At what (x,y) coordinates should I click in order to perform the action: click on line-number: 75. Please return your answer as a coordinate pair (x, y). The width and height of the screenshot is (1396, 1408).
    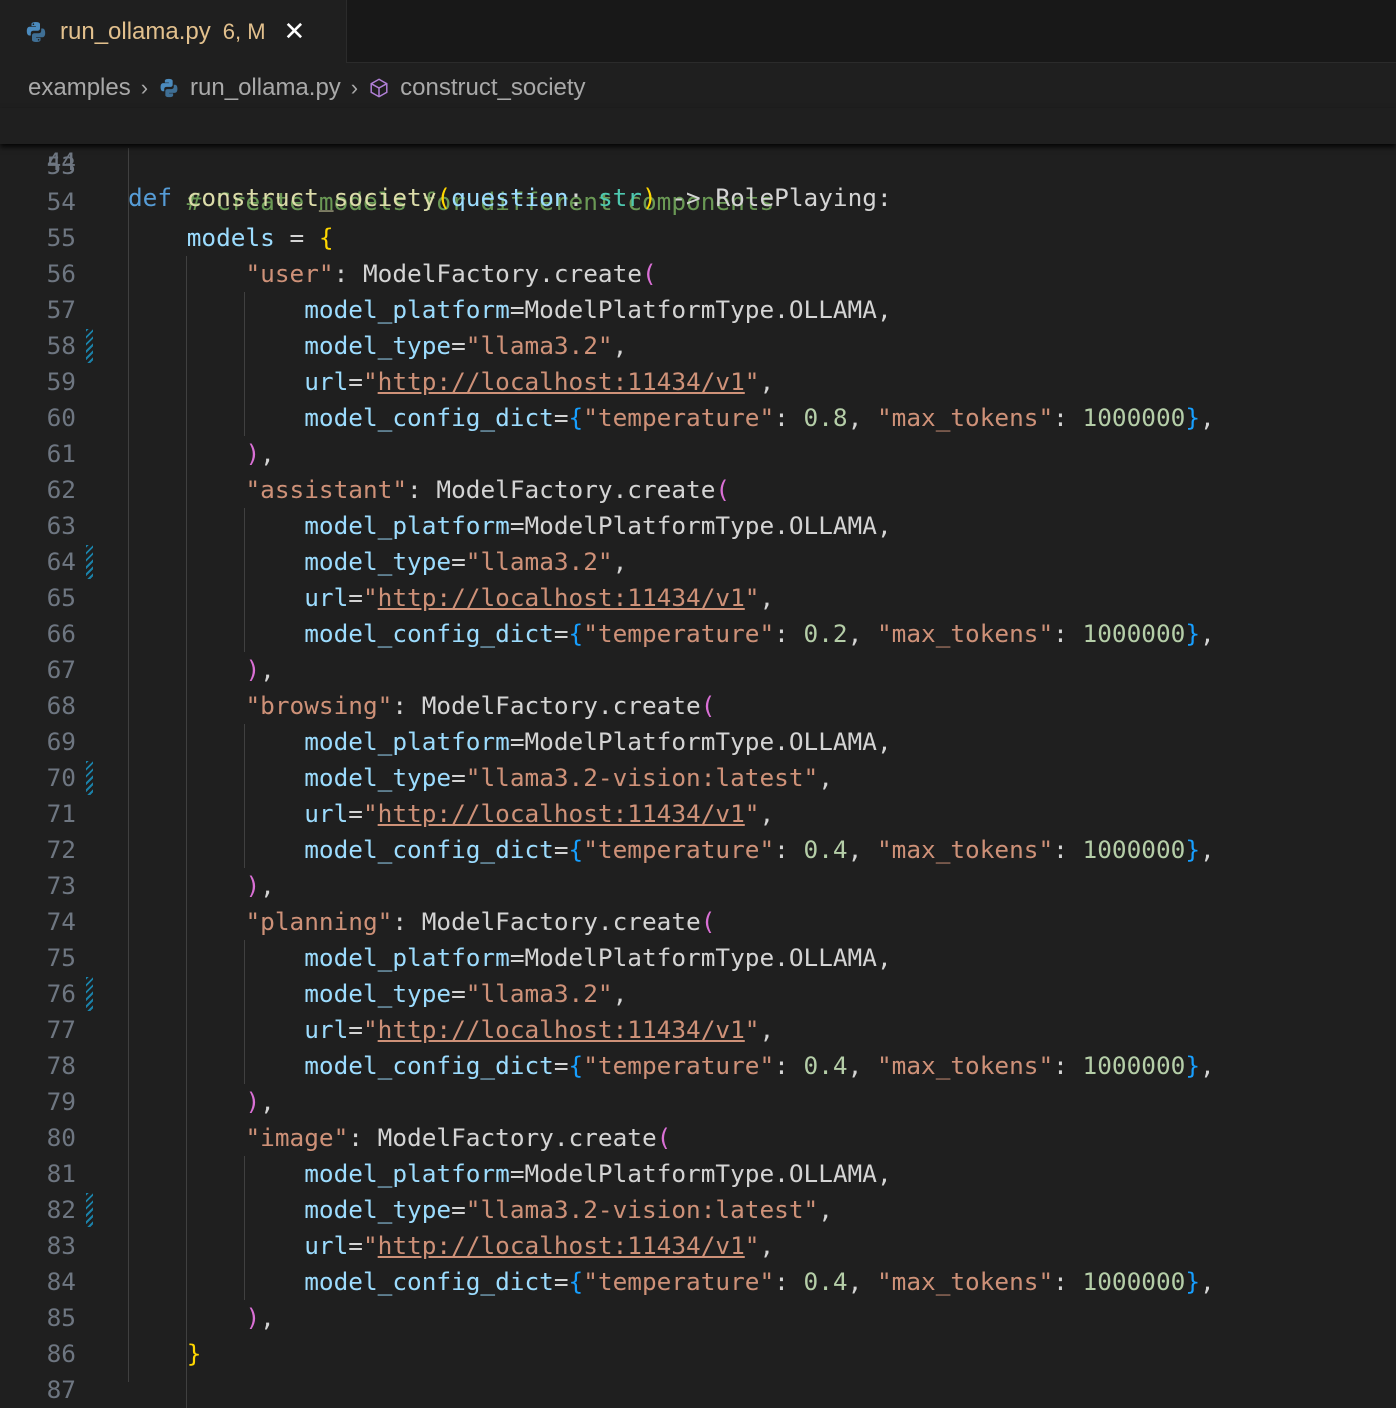
    Looking at the image, I should click on (61, 957).